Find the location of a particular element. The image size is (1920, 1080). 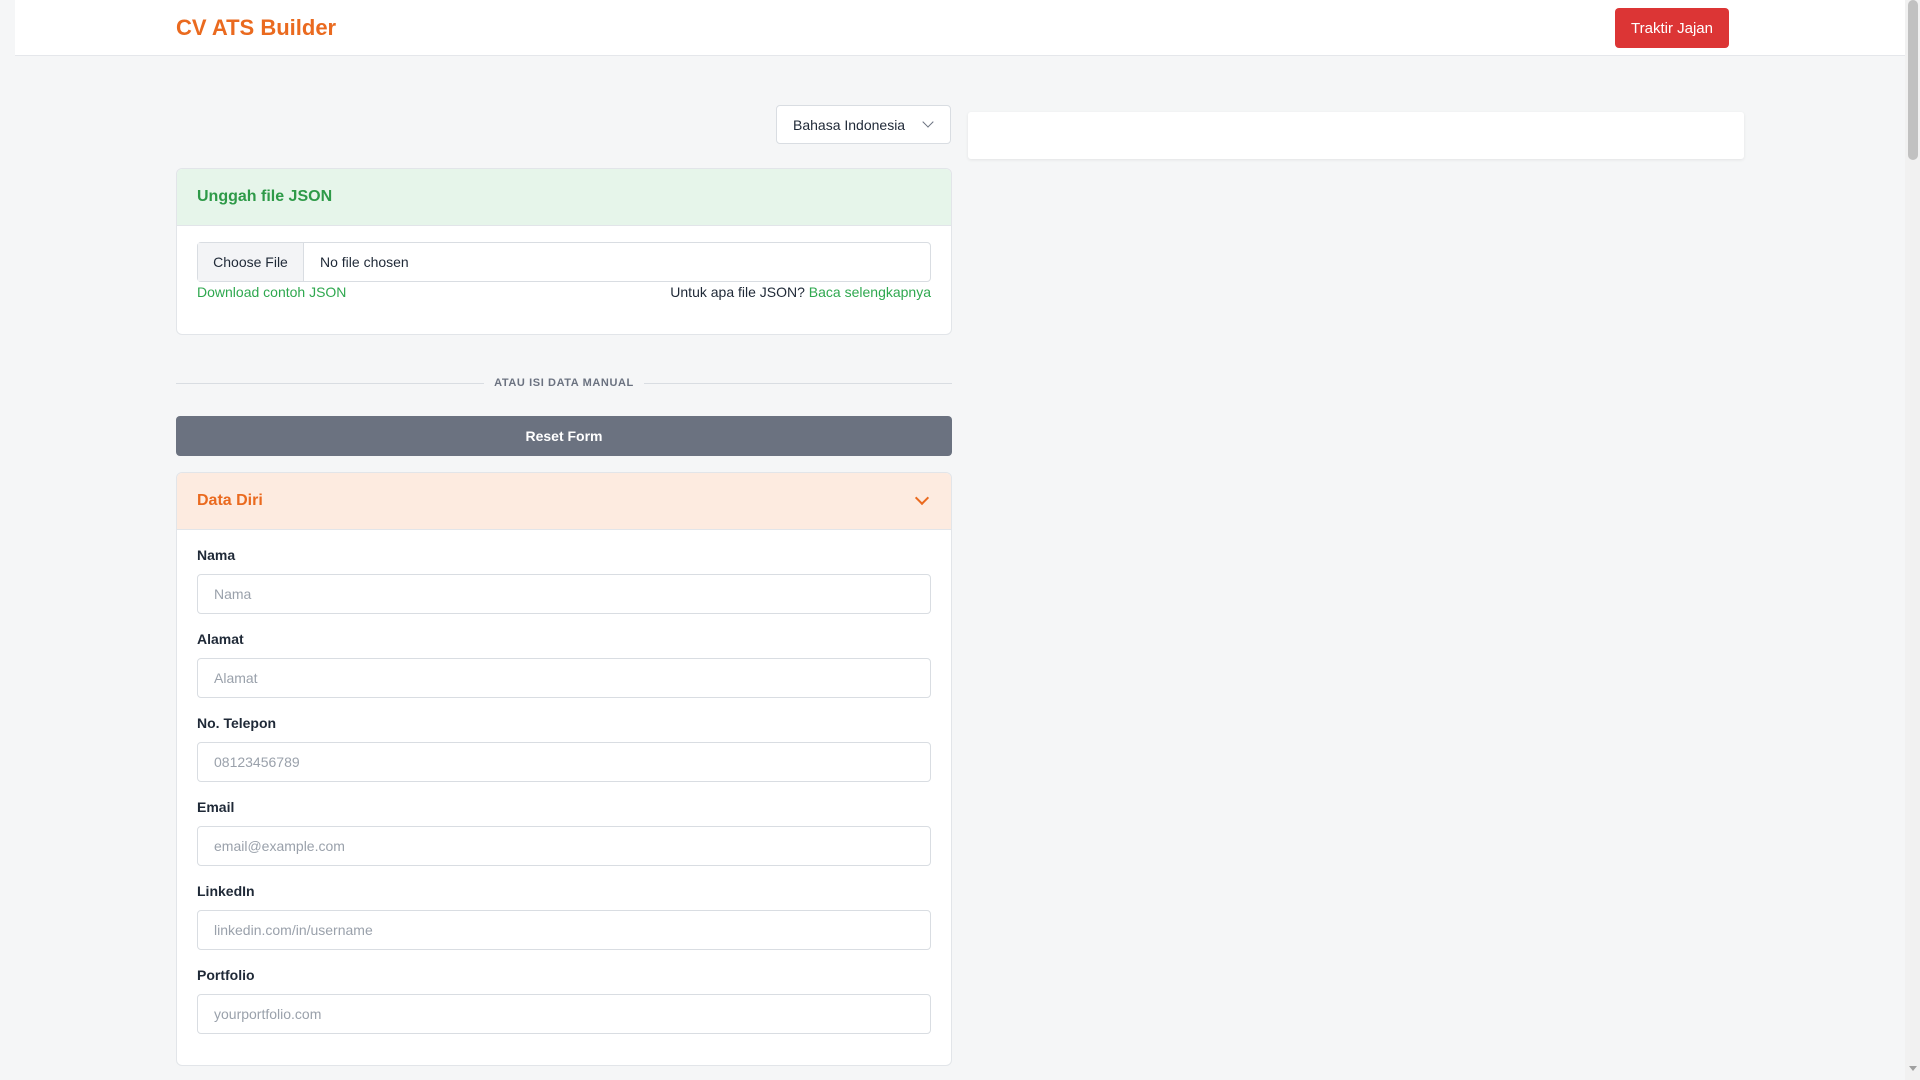

alamat-label: Alamat is located at coordinates (220, 639).